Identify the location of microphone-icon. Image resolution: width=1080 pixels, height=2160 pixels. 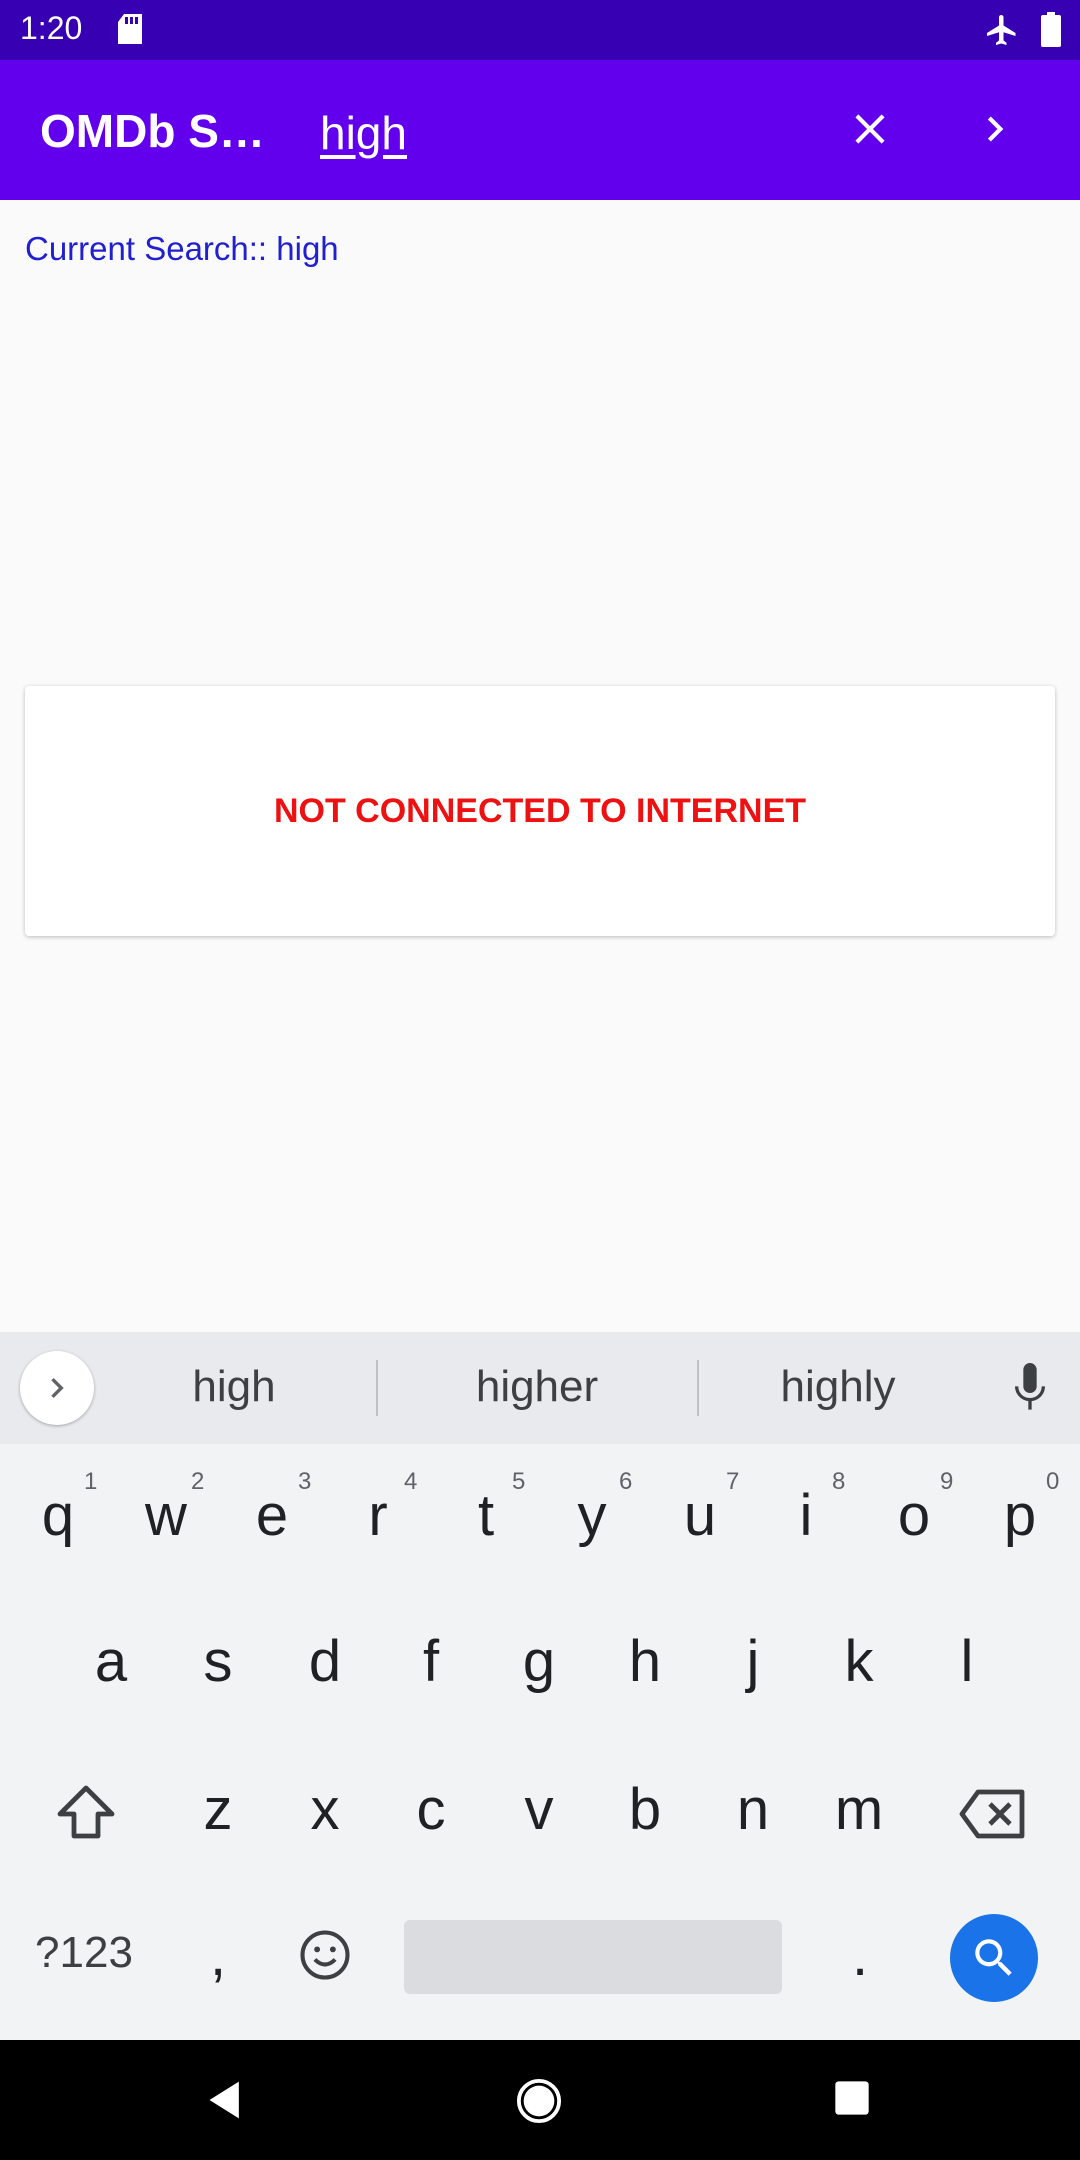
(1030, 1386).